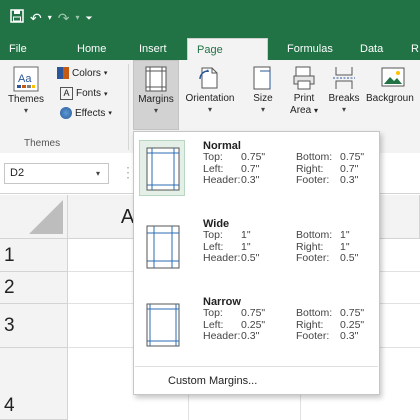 This screenshot has height=420, width=420. I want to click on menu-separator, so click(256, 366).